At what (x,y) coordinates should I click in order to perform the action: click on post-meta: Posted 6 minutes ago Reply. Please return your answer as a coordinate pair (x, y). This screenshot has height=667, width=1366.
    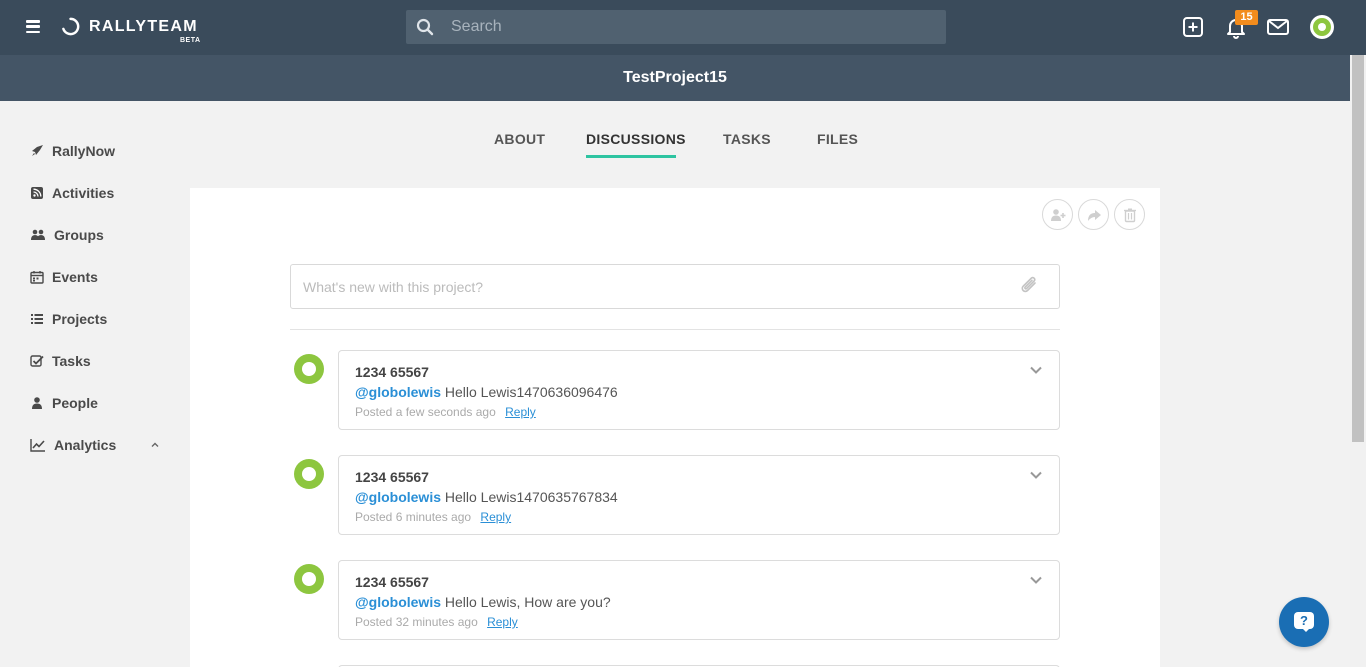
    Looking at the image, I should click on (433, 517).